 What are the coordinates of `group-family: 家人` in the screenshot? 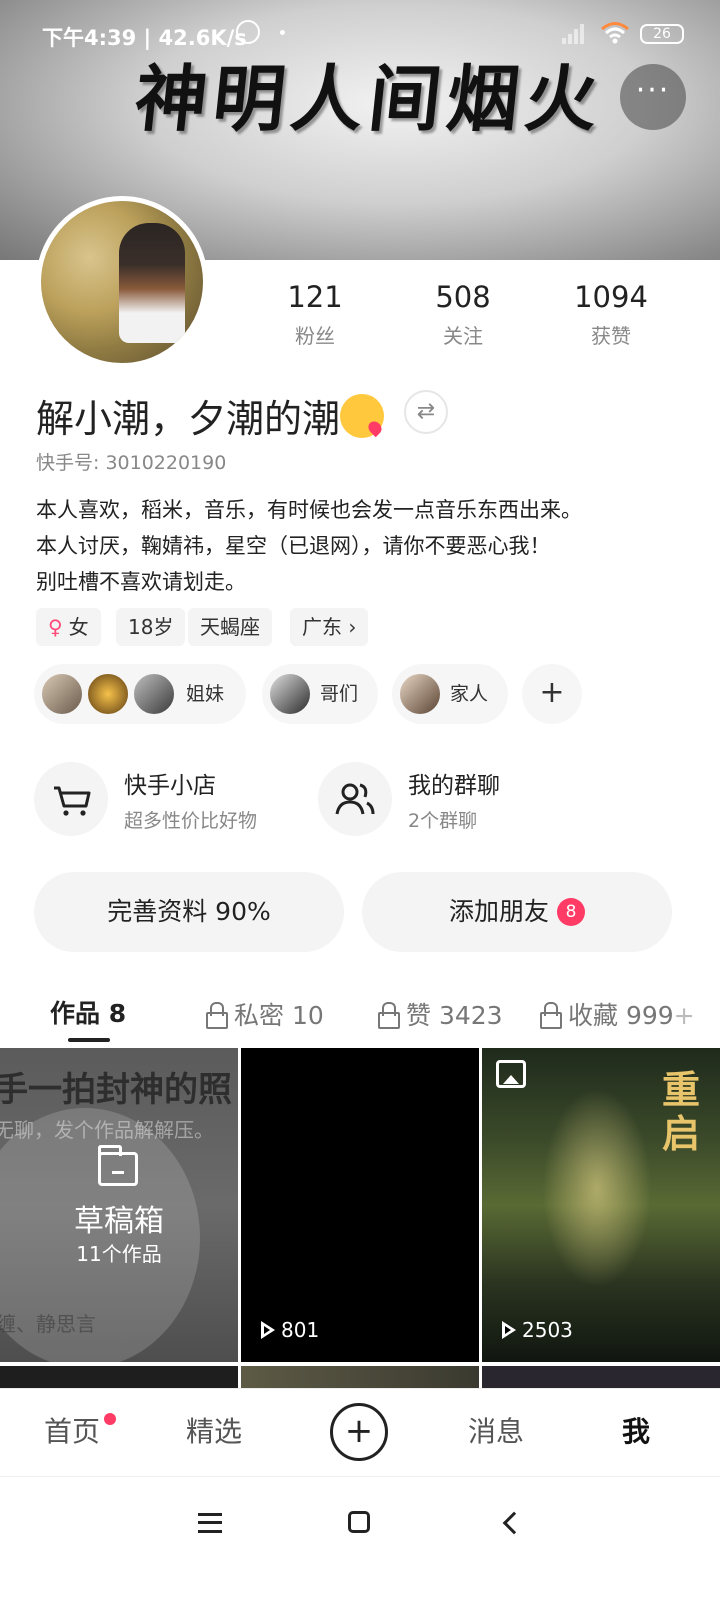 It's located at (450, 694).